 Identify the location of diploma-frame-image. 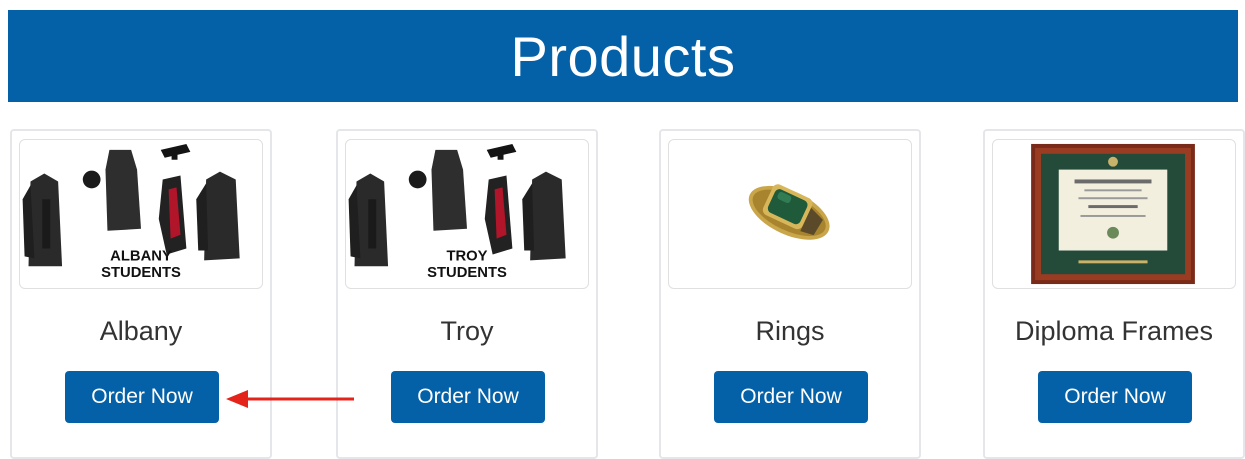
(1114, 214).